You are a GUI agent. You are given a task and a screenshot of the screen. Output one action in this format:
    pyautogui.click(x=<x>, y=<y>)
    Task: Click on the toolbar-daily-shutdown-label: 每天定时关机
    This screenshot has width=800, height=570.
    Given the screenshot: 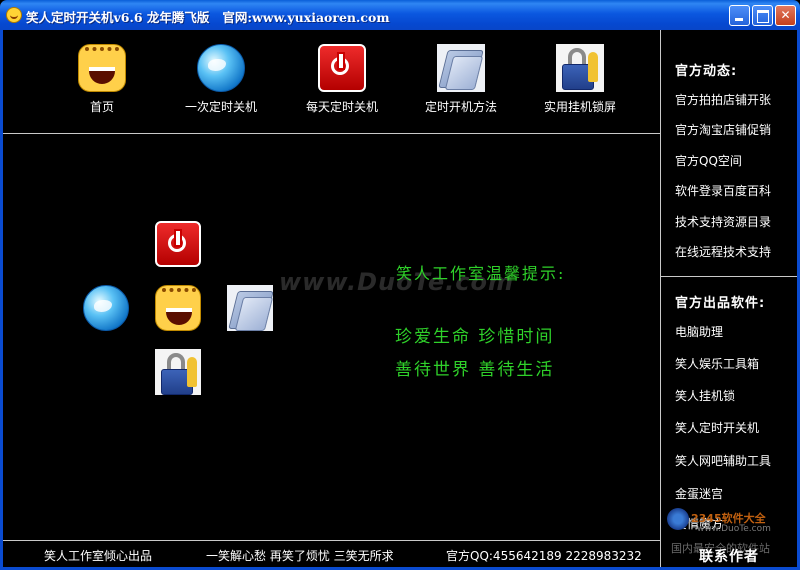 What is the action you would take?
    pyautogui.click(x=341, y=107)
    